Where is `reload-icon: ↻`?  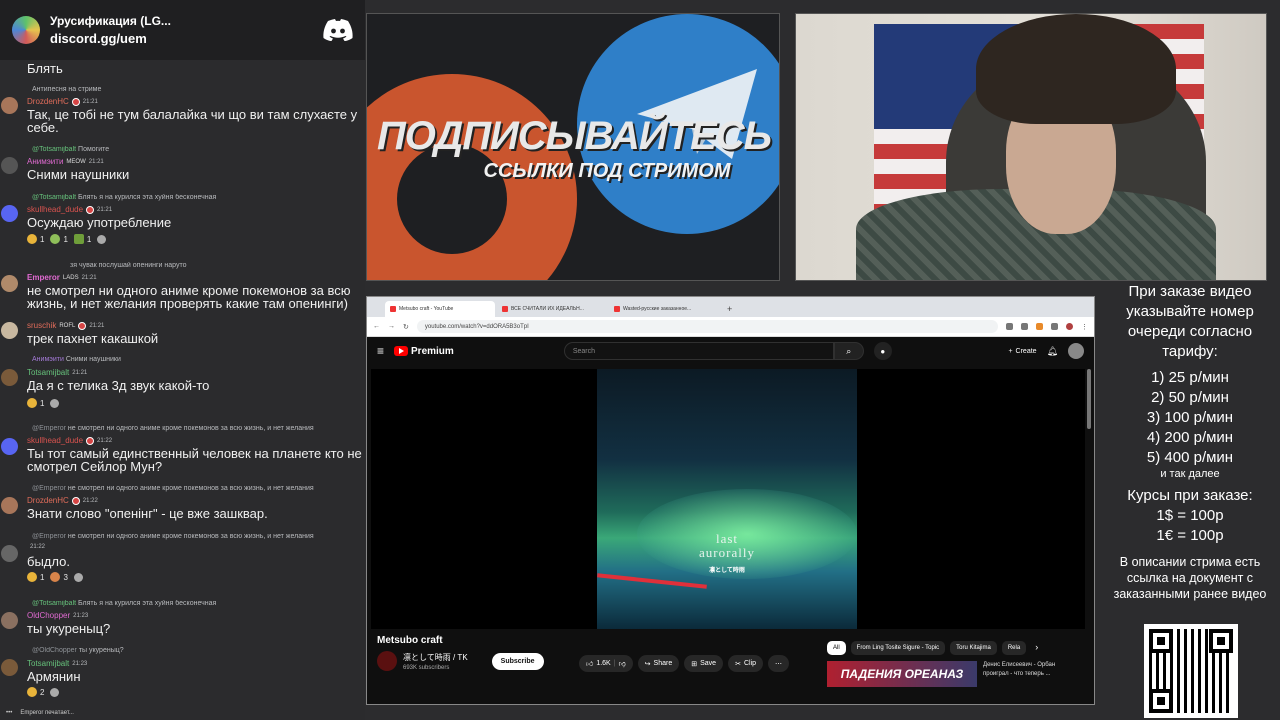 reload-icon: ↻ is located at coordinates (406, 327).